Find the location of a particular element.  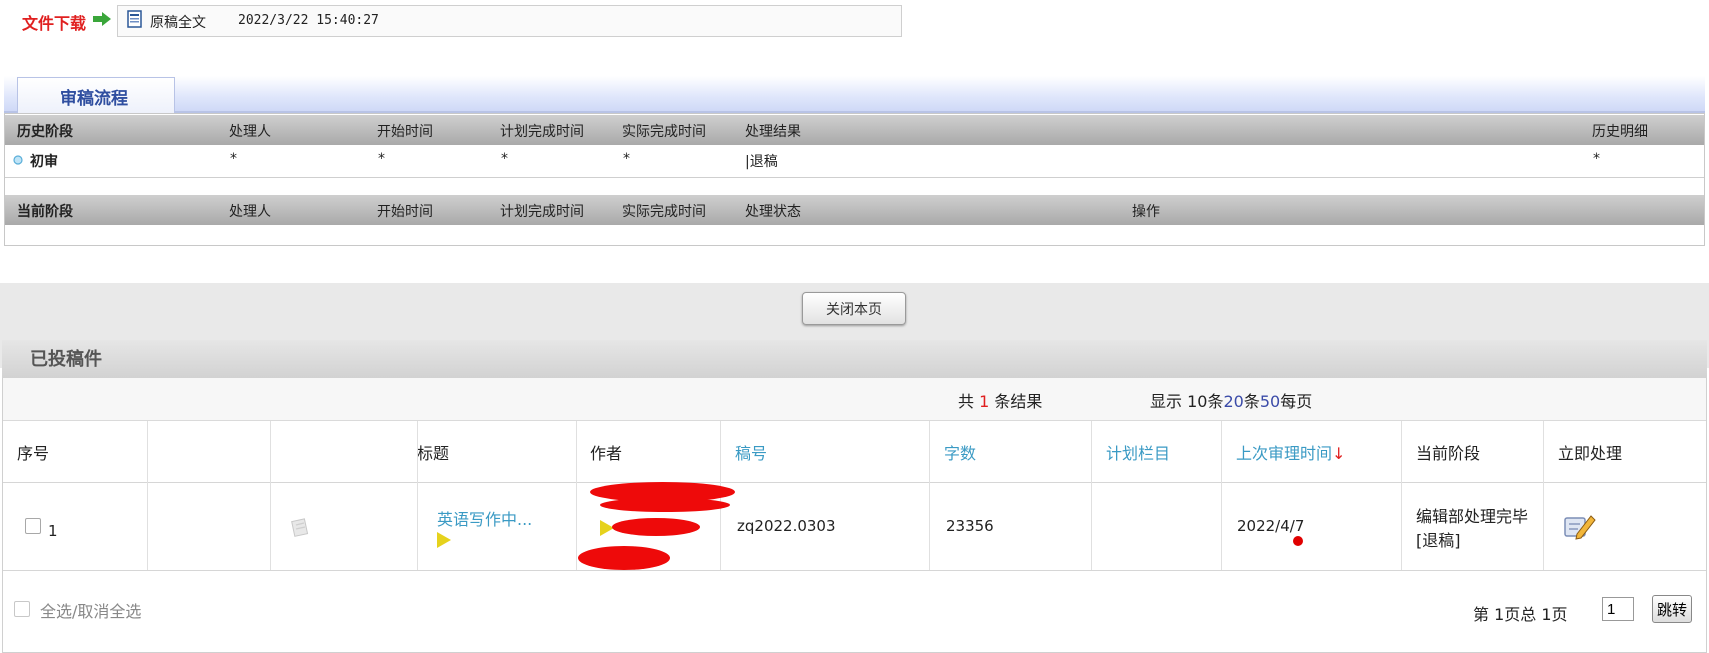

row-stage: 编辑部处理完毕[退稿] is located at coordinates (1472, 528).